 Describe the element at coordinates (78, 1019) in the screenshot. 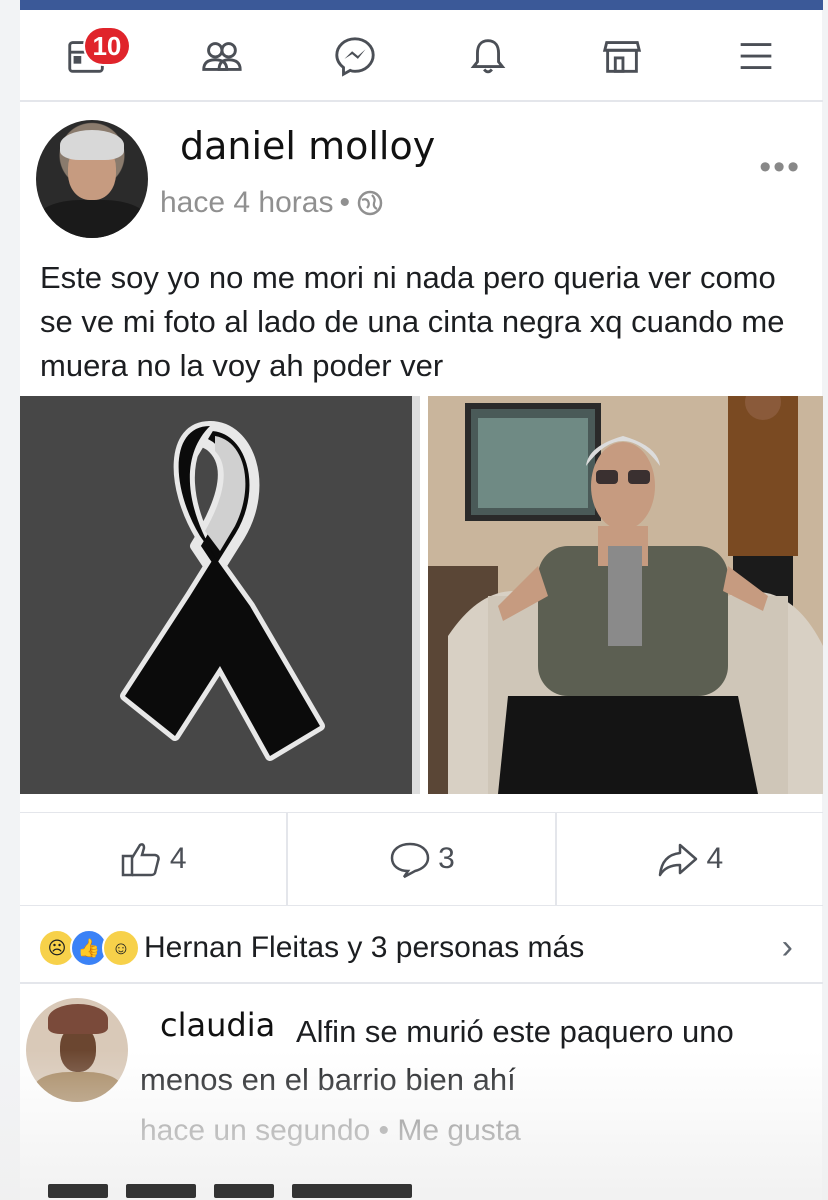

I see `avatar-hat` at that location.